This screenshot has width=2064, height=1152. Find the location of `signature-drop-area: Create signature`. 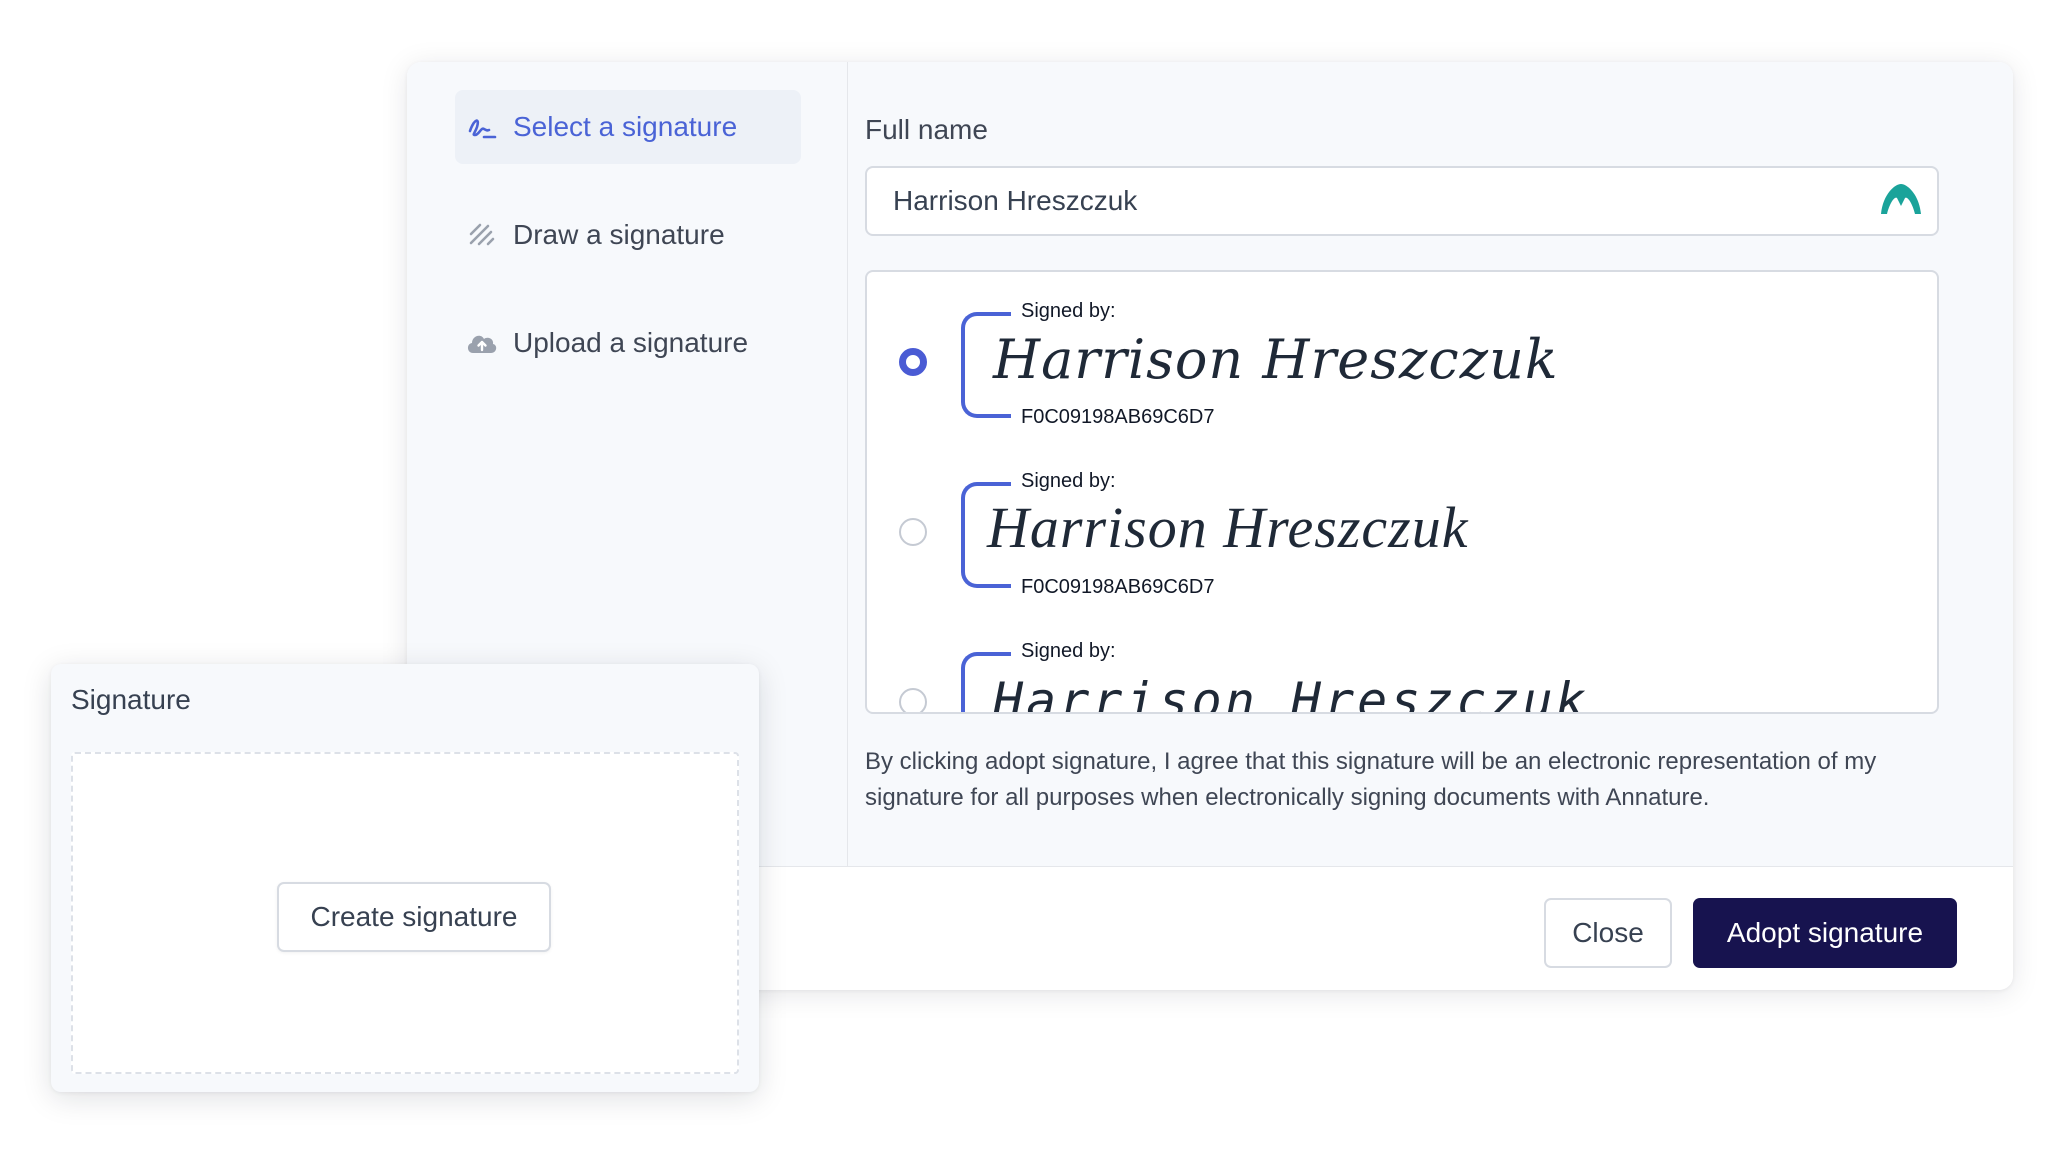

signature-drop-area: Create signature is located at coordinates (405, 913).